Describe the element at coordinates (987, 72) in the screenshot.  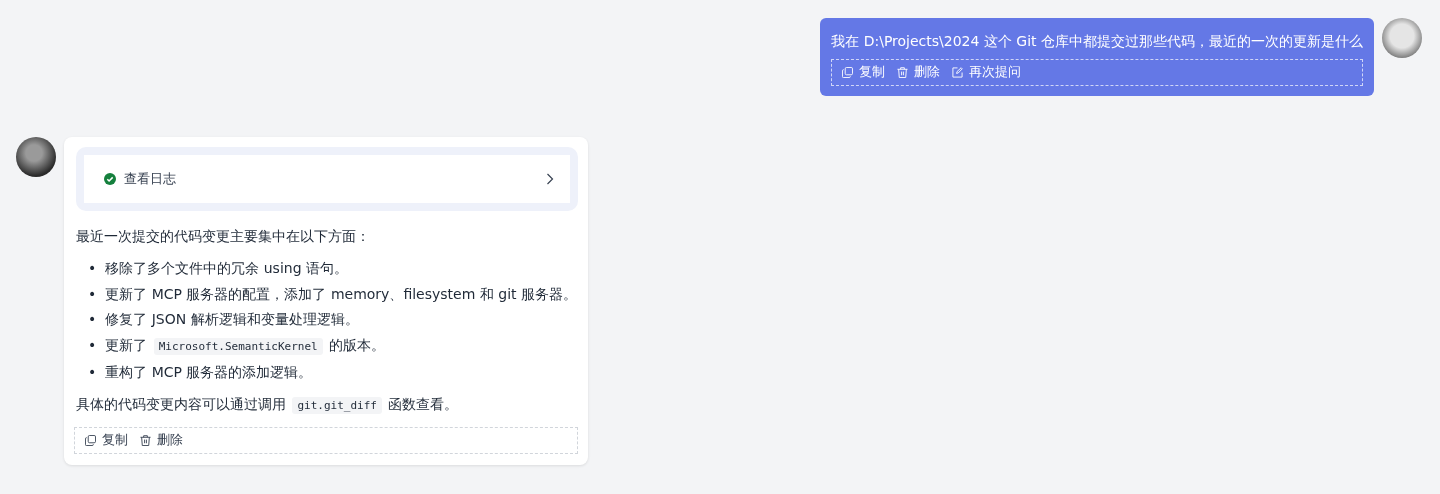
I see `edit-button: 再次提问` at that location.